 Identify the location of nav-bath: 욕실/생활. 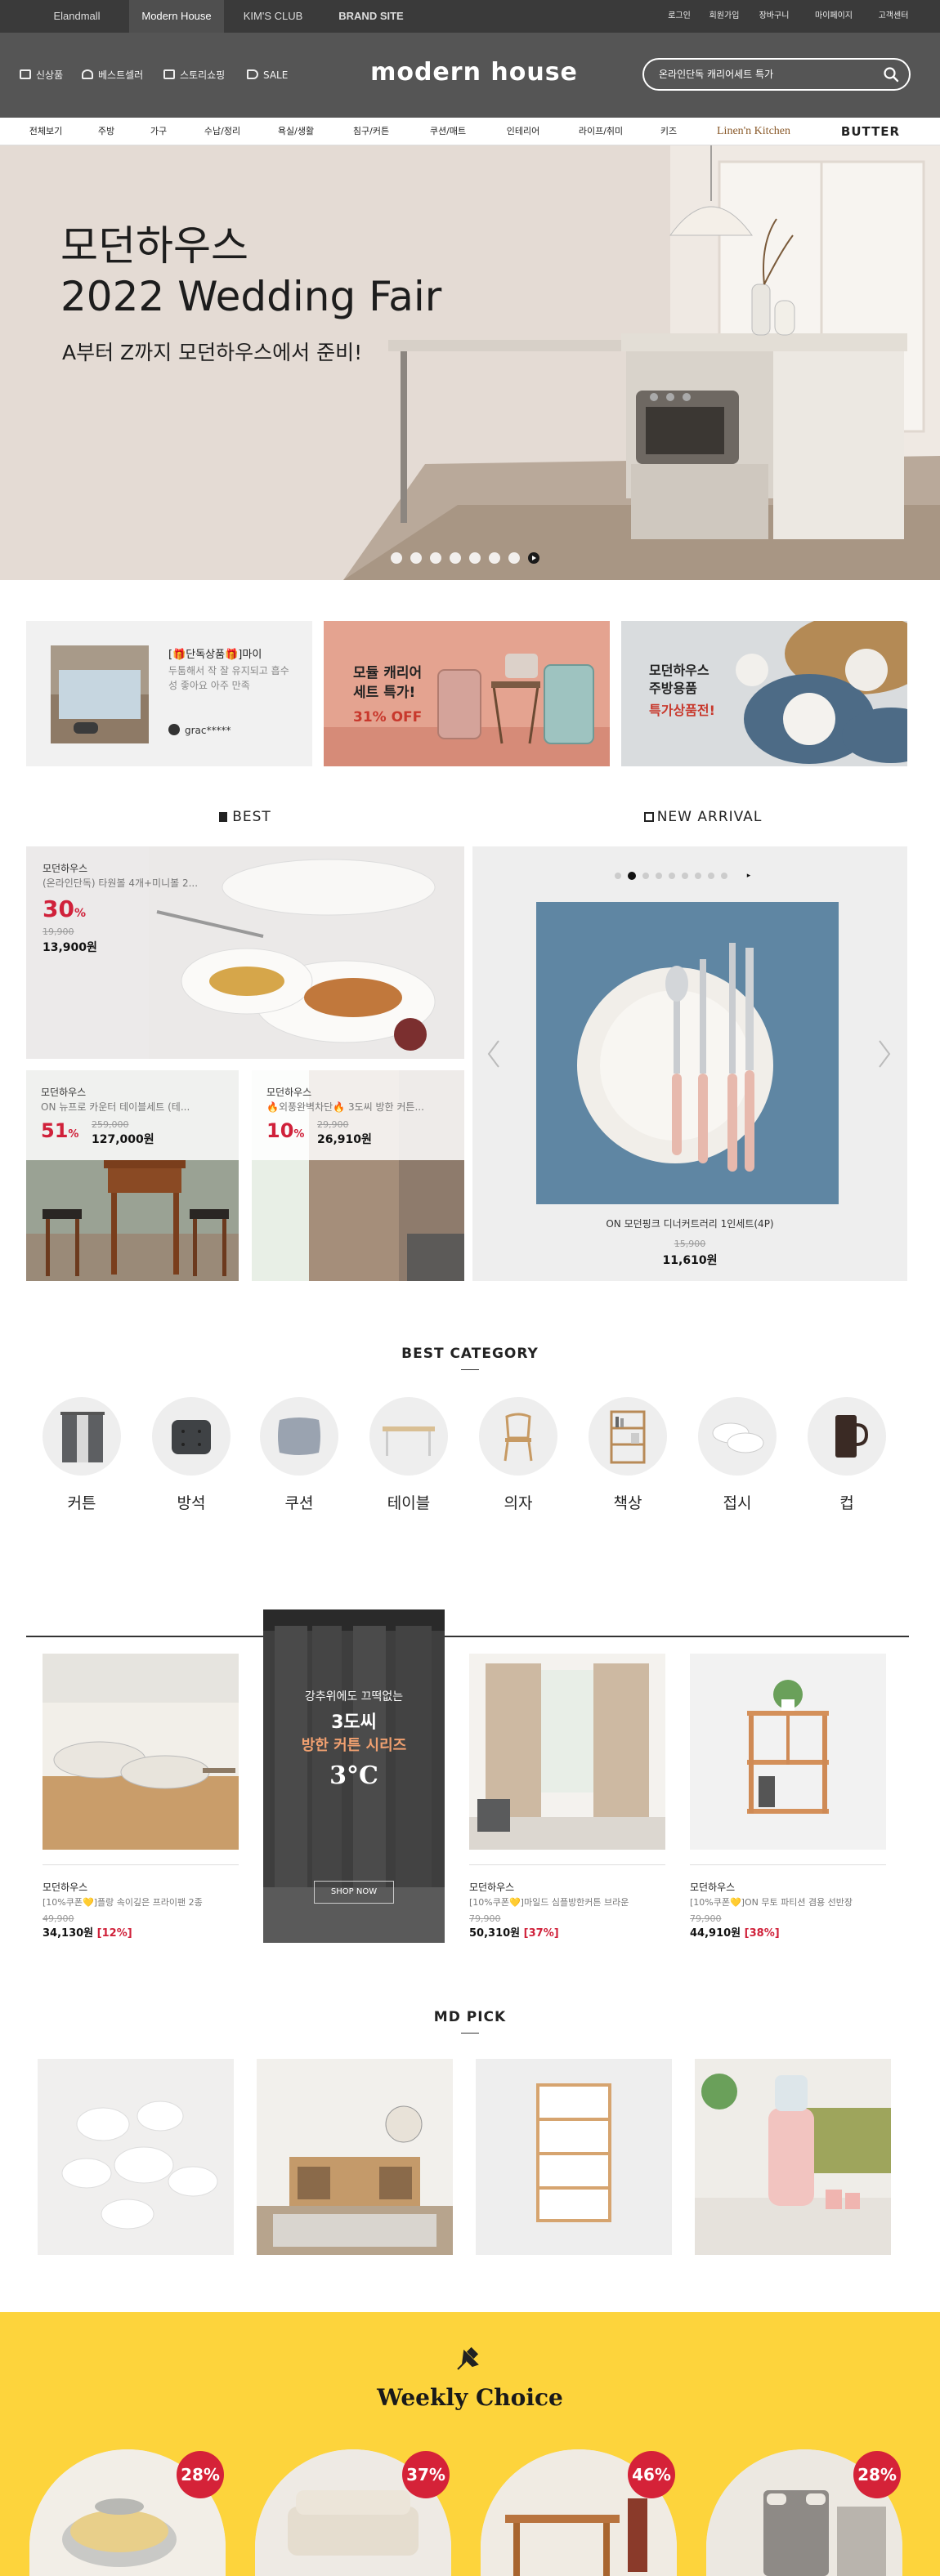
(296, 131).